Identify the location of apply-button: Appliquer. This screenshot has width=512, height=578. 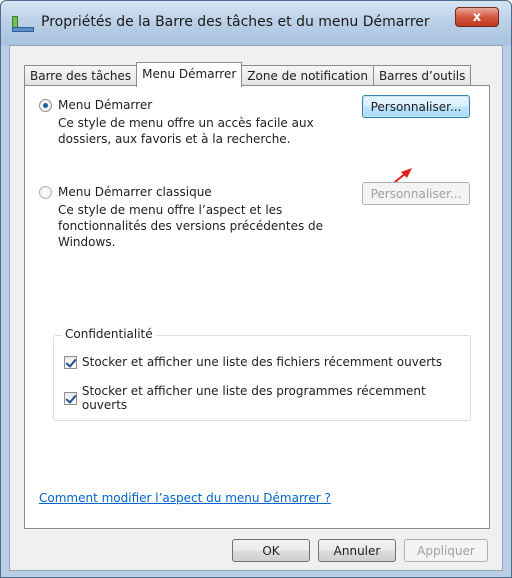
(446, 550).